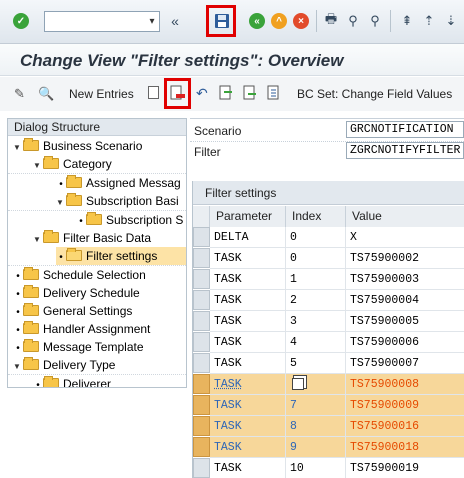 The image size is (464, 478). I want to click on table-row: TASK 5 TS75900007, so click(328, 363).